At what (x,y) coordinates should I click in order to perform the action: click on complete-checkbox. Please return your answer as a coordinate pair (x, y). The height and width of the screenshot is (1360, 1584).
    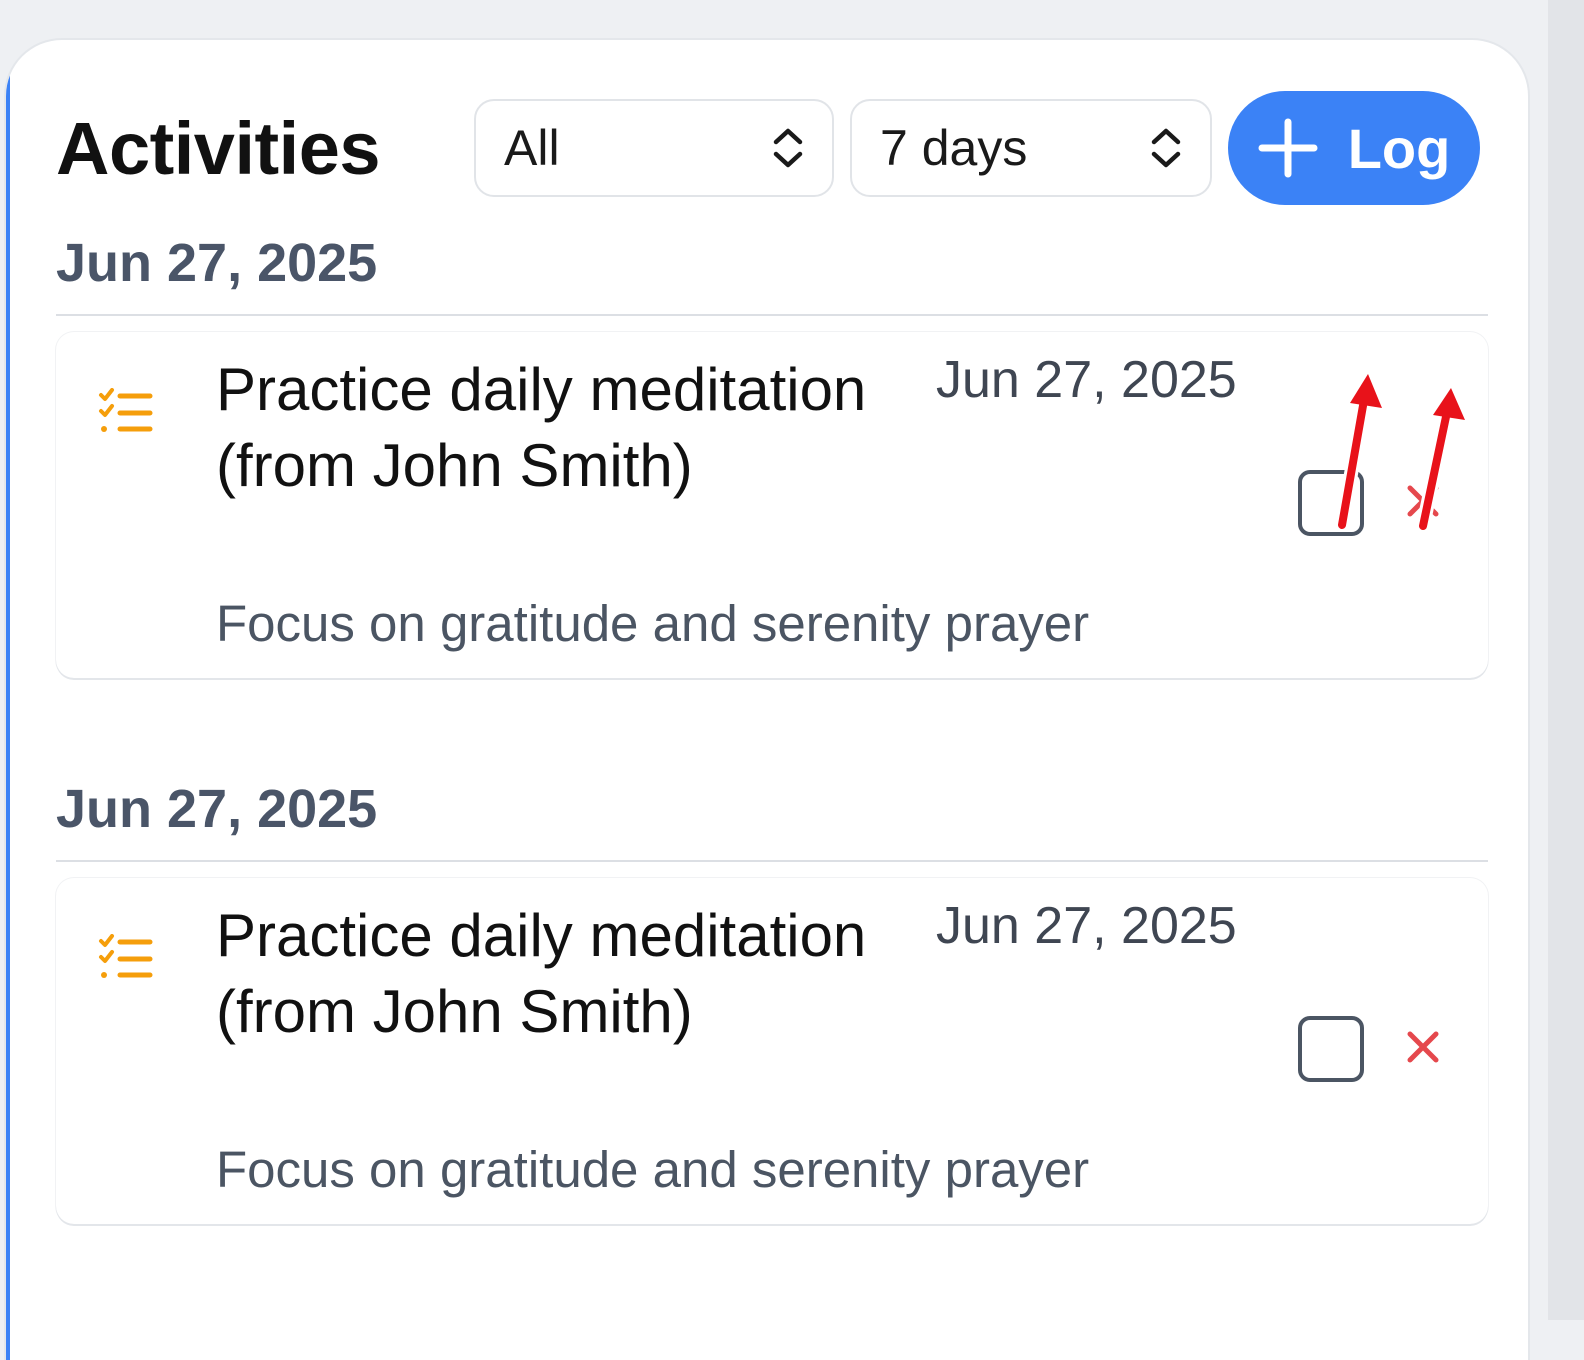
    Looking at the image, I should click on (1331, 1049).